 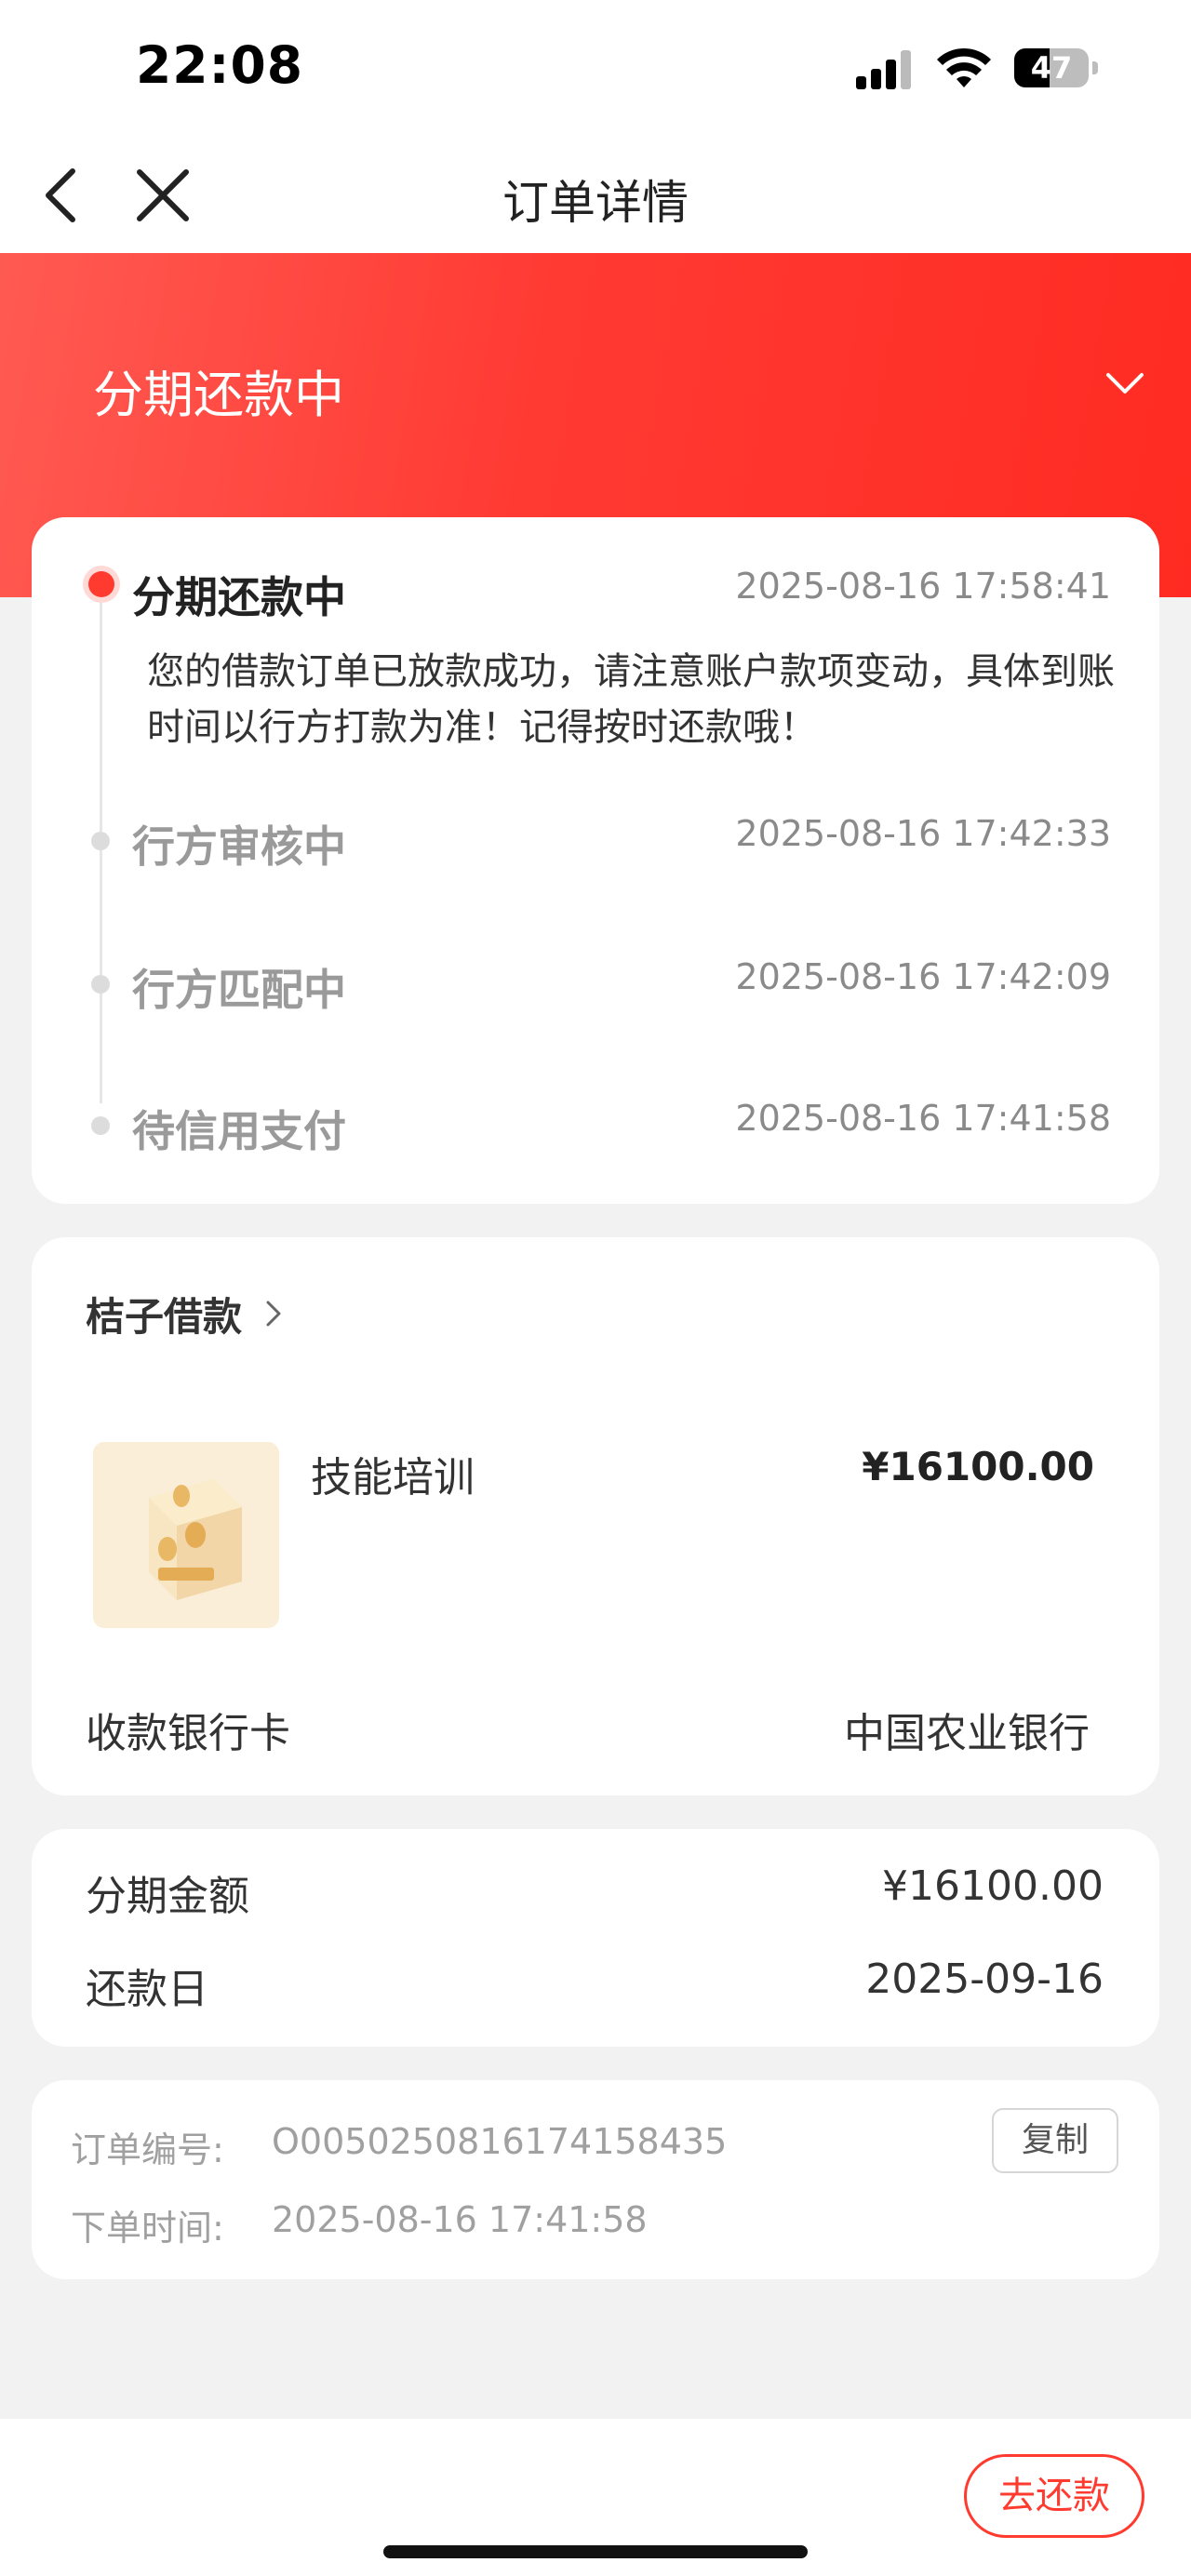 What do you see at coordinates (1095, 67) in the screenshot?
I see `battery-tip` at bounding box center [1095, 67].